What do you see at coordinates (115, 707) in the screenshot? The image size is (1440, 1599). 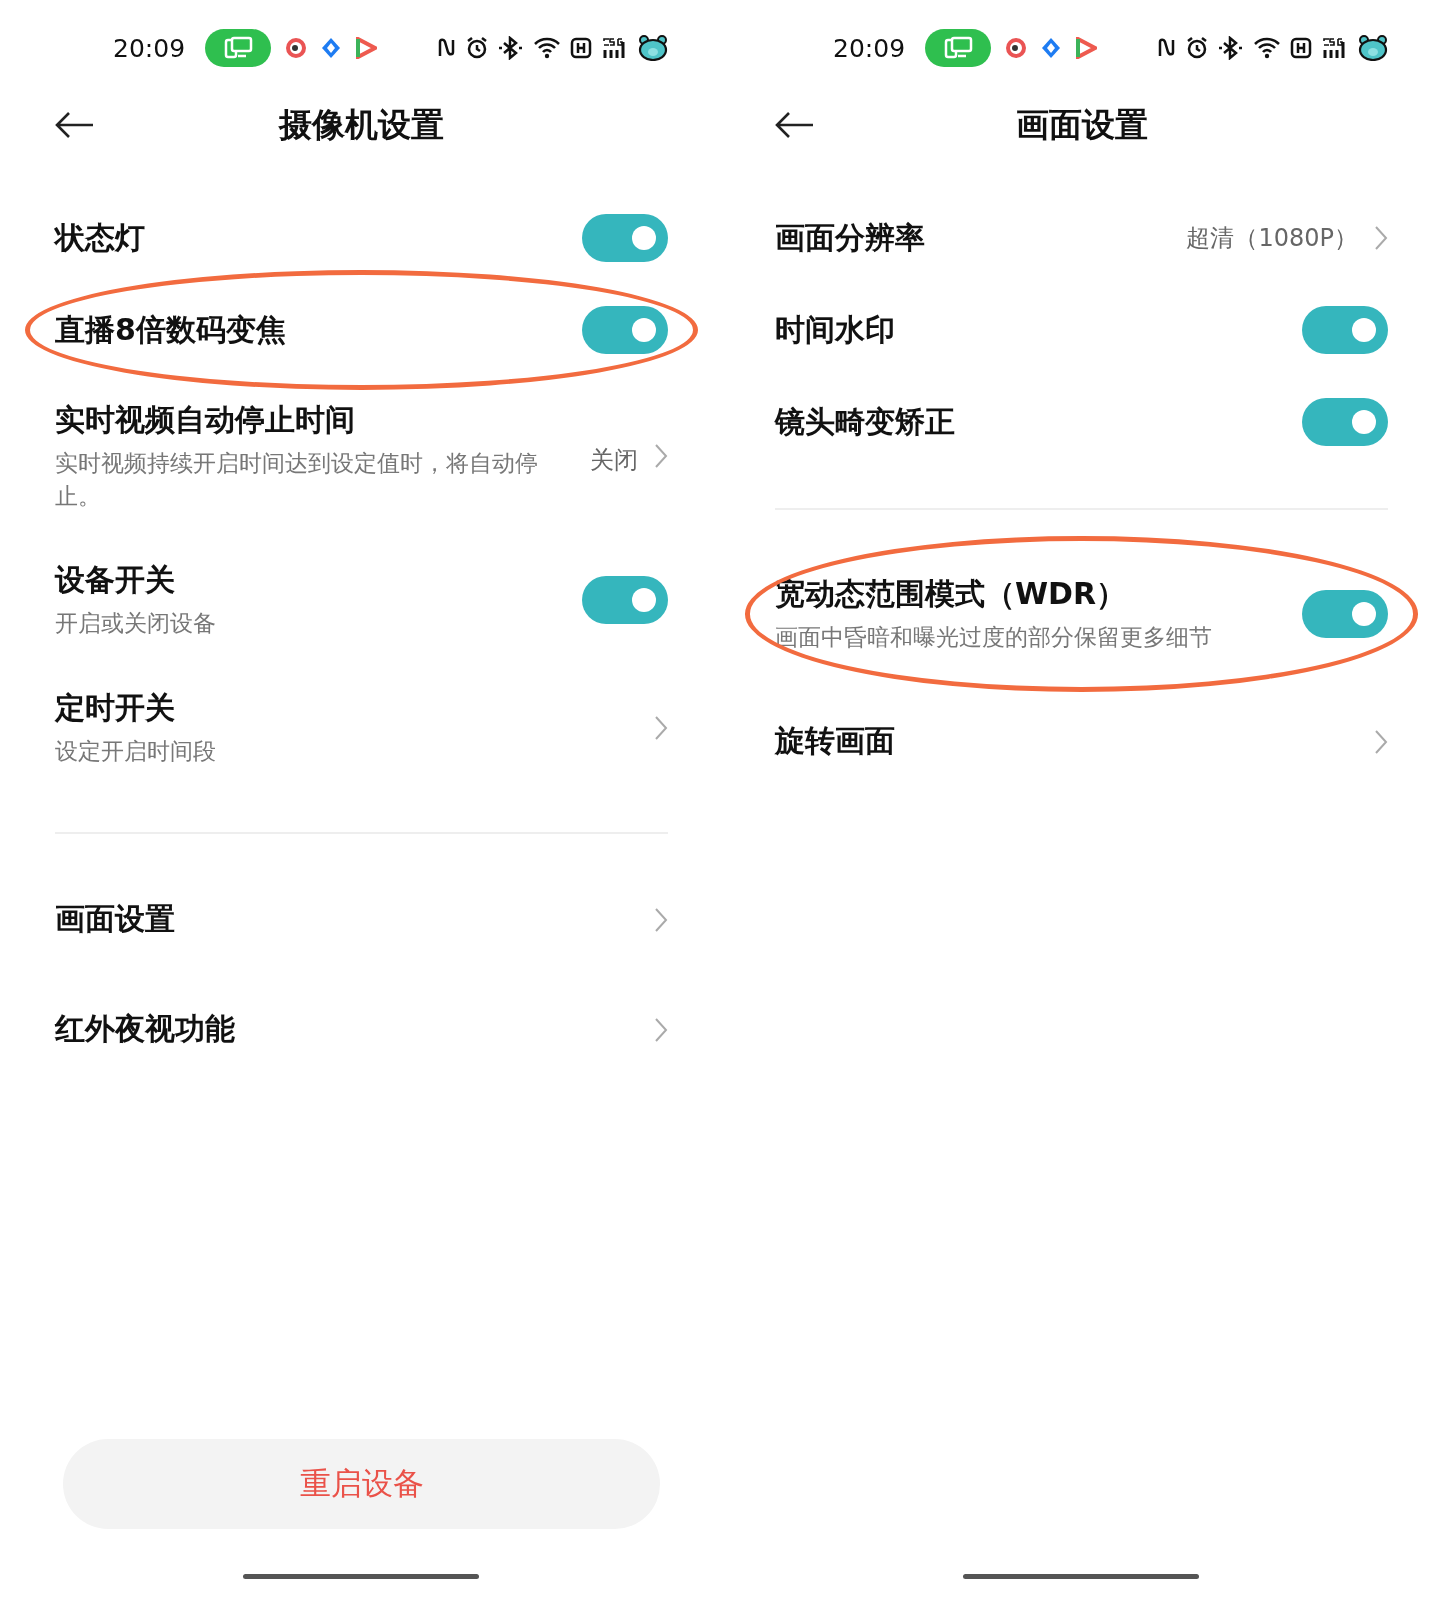 I see `setting-label: 定时开关` at bounding box center [115, 707].